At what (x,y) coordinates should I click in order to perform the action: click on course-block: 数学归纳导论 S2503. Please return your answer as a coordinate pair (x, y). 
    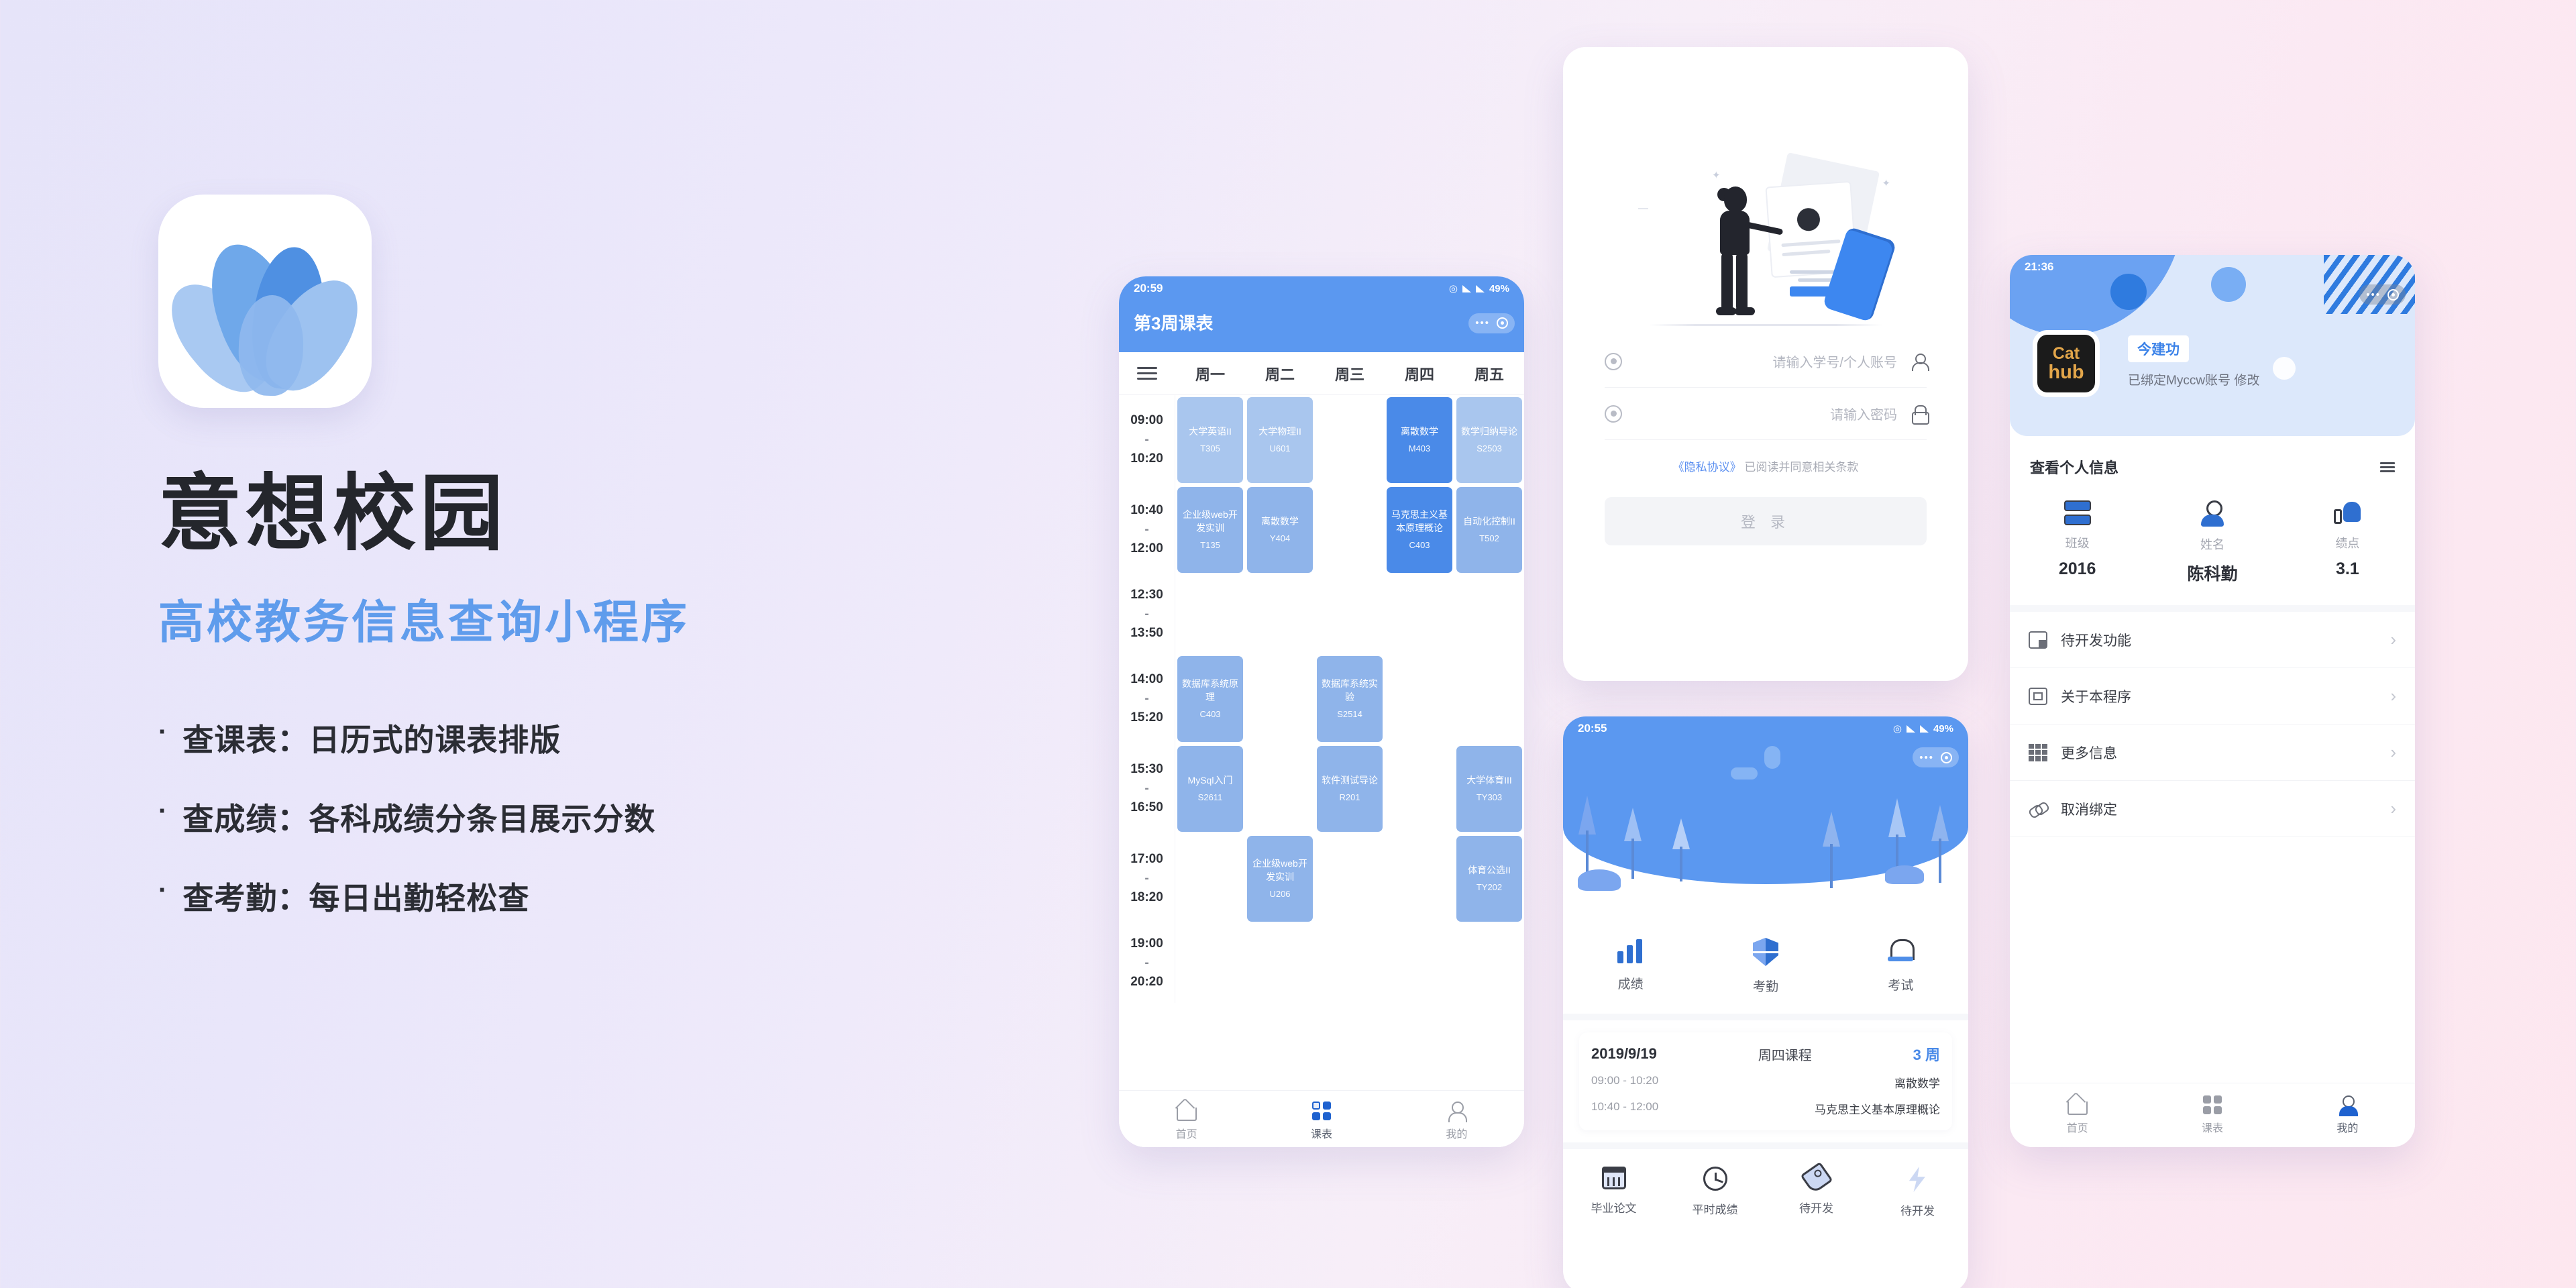
    Looking at the image, I should click on (1489, 440).